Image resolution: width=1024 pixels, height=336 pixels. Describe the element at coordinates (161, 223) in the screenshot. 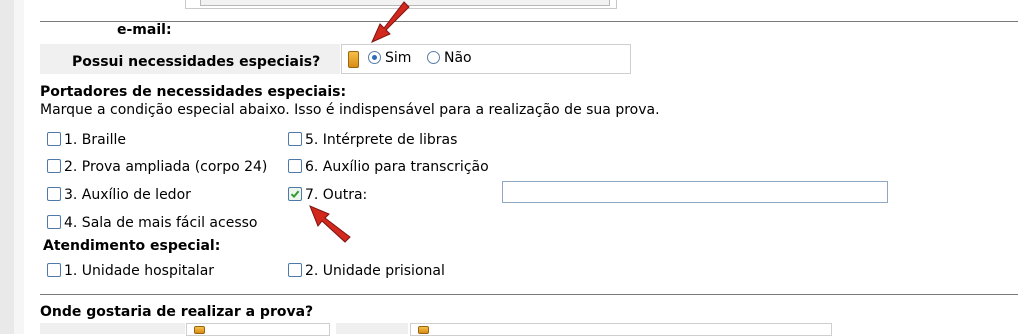

I see `checkbox-sala-acesso-label: 4. Sala de mais fácil acesso` at that location.